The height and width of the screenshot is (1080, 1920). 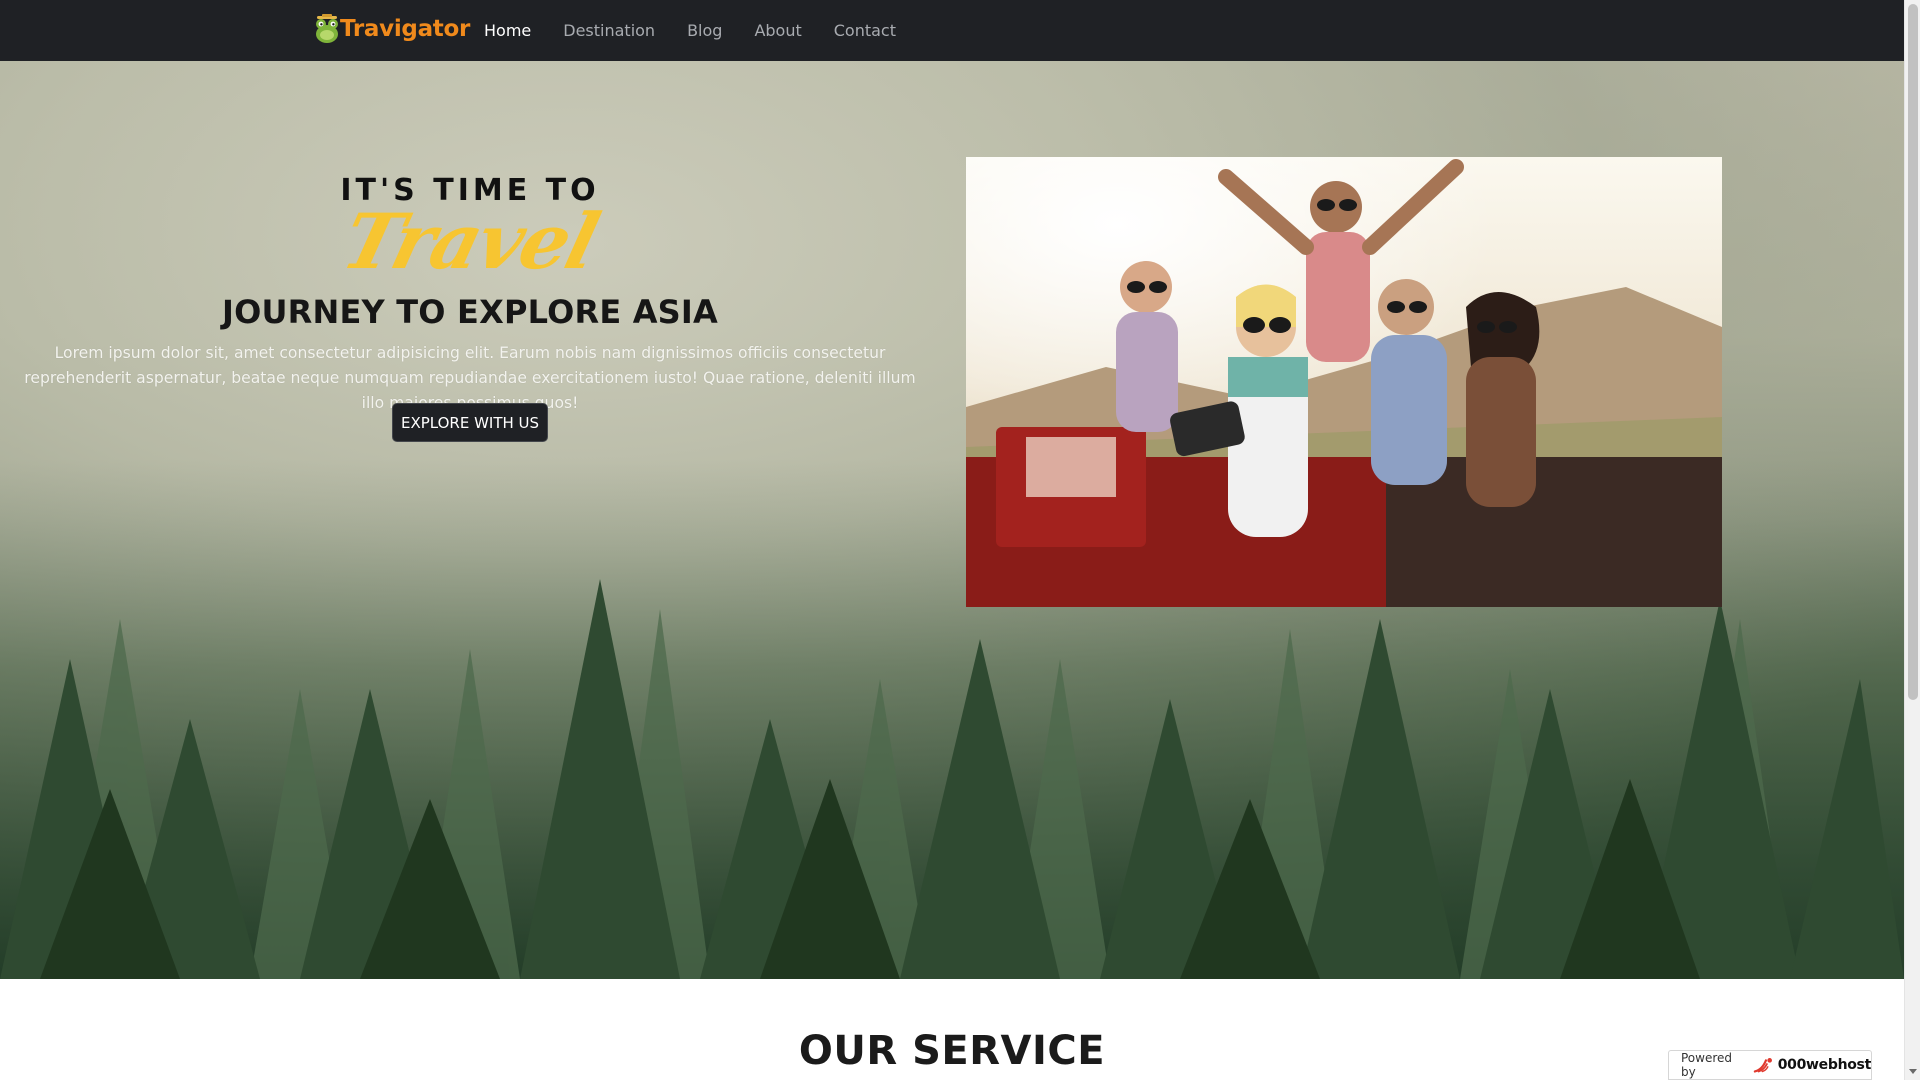 What do you see at coordinates (470, 422) in the screenshot?
I see `explore-with-us-button: EXPLORE WITH US` at bounding box center [470, 422].